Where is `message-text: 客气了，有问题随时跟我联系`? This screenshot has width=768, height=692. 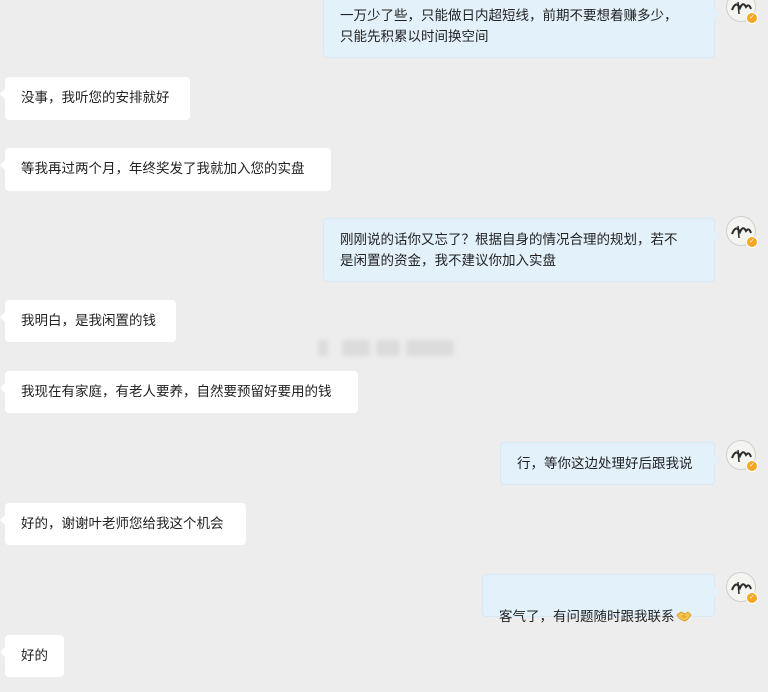 message-text: 客气了，有问题随时跟我联系 is located at coordinates (587, 617).